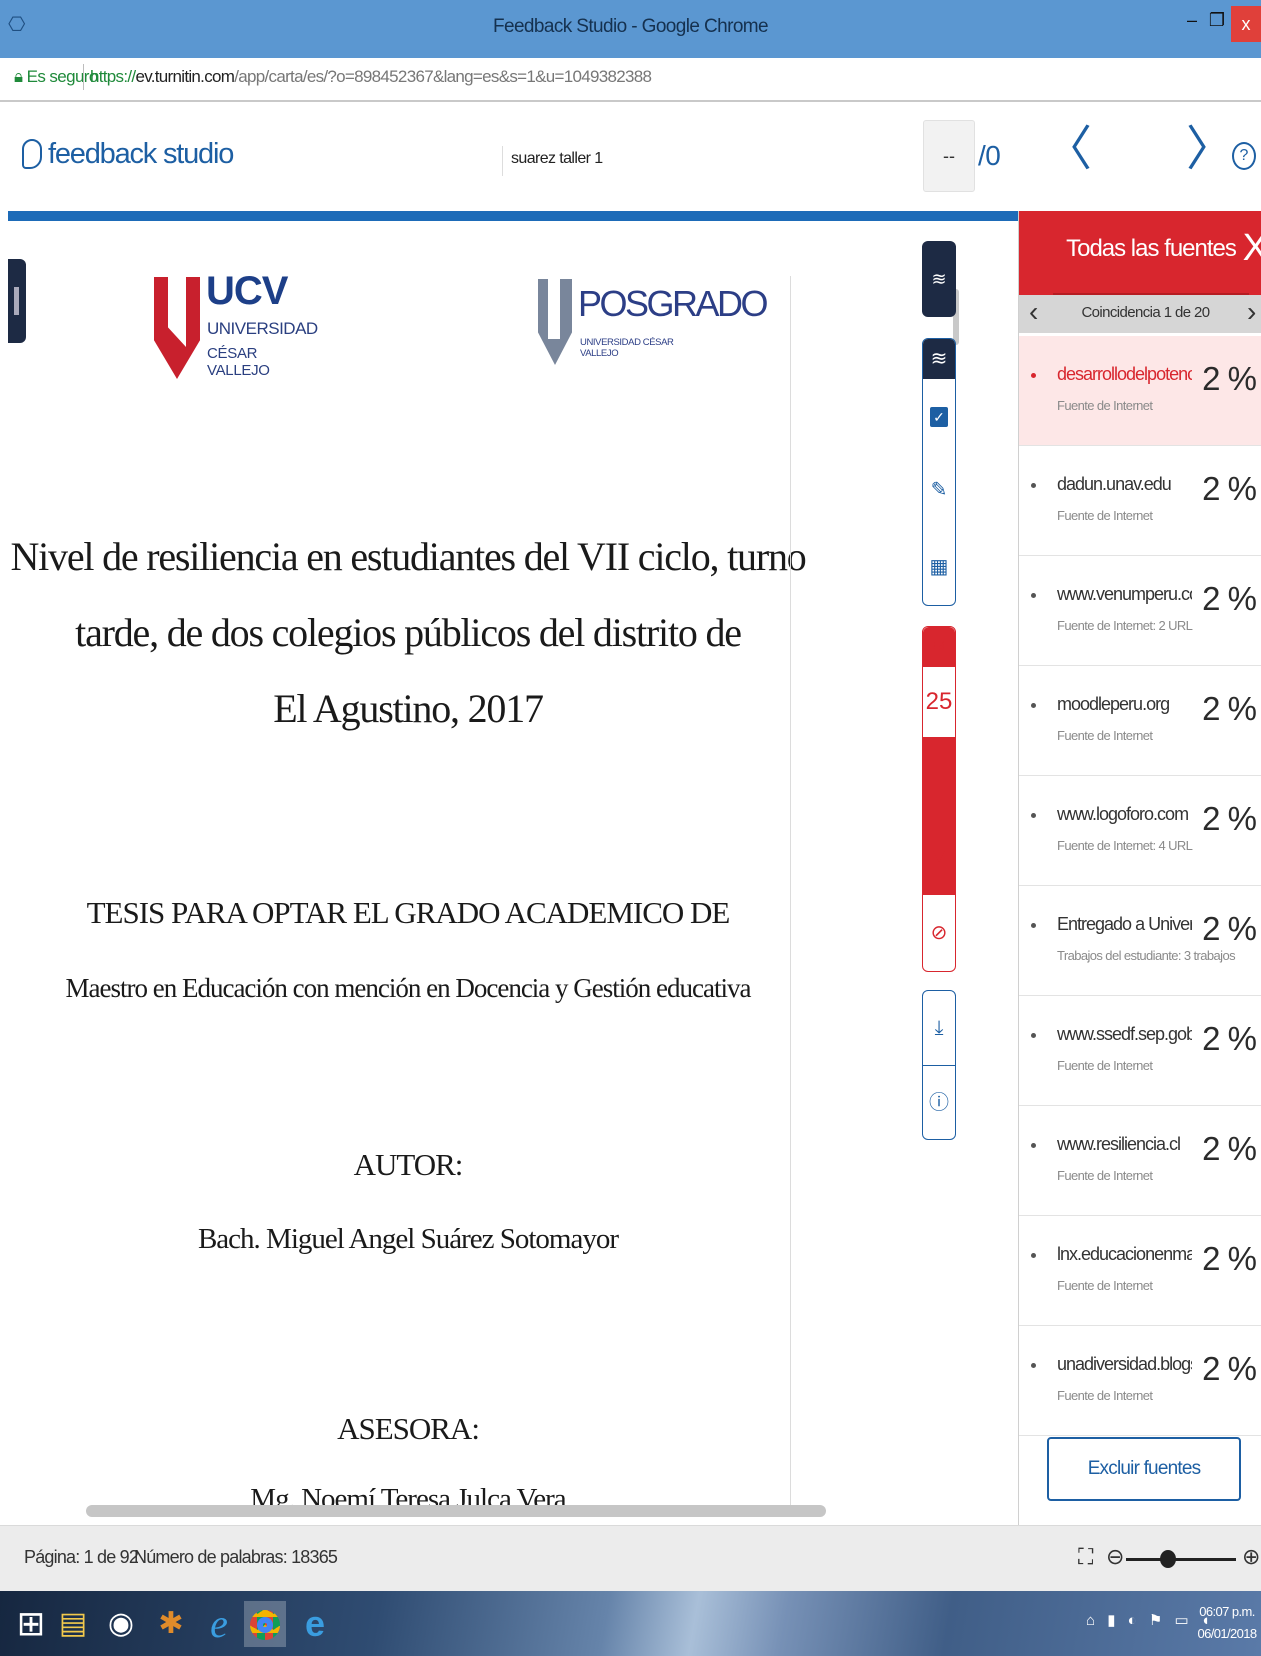 The width and height of the screenshot is (1261, 1656). I want to click on camera-app-icon: ◉, so click(121, 1624).